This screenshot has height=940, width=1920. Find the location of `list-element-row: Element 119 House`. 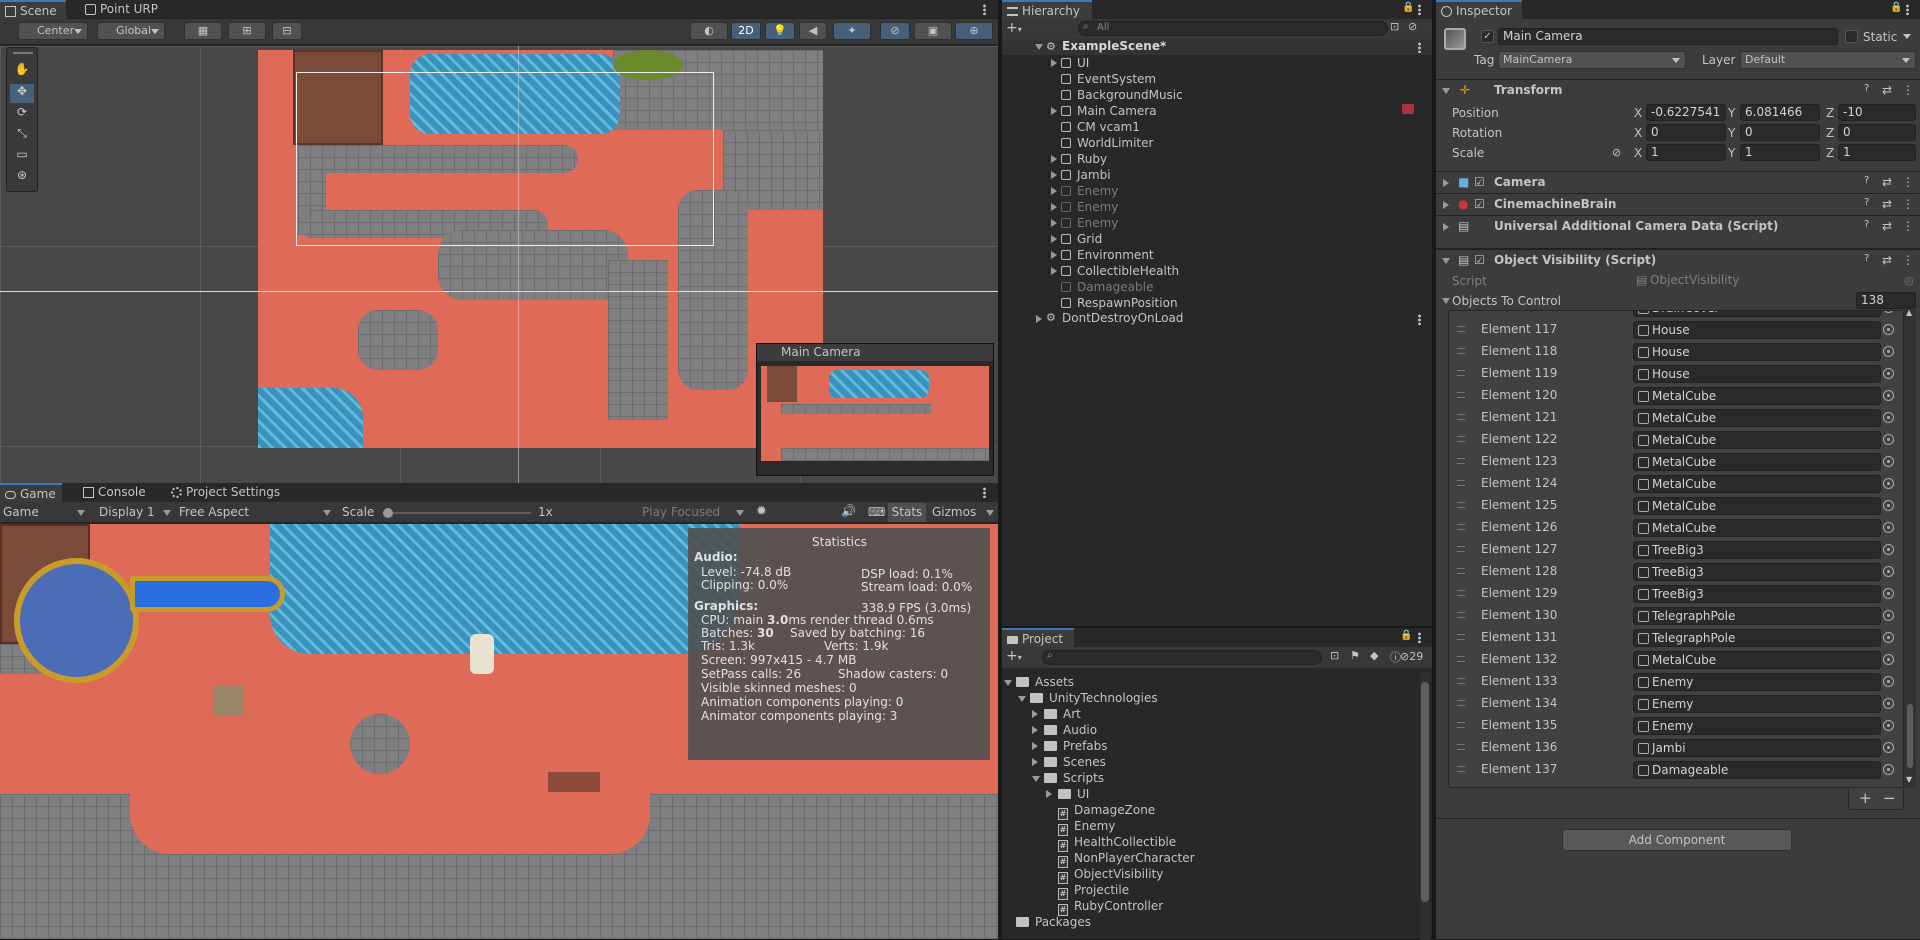

list-element-row: Element 119 House is located at coordinates (1674, 374).